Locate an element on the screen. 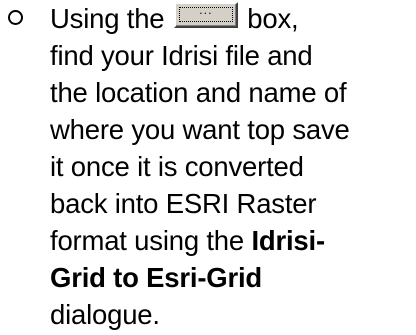 The width and height of the screenshot is (416, 335). line1-after-text: box, is located at coordinates (269, 18).